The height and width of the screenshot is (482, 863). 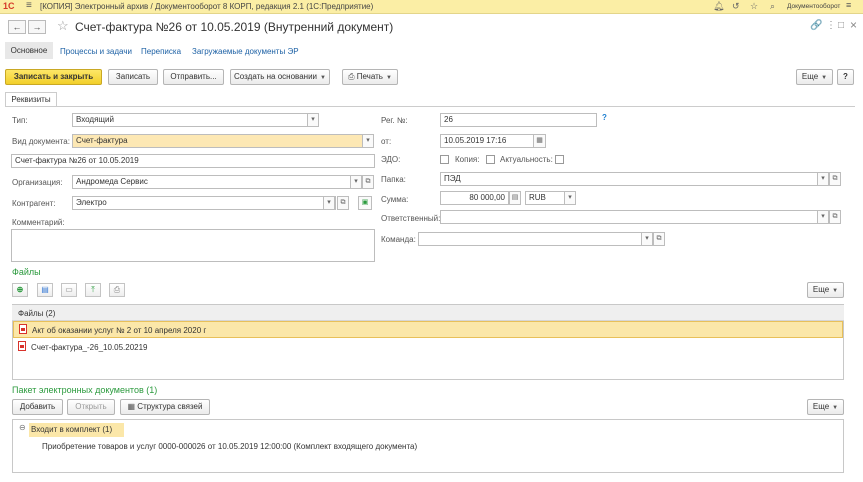 What do you see at coordinates (398, 239) in the screenshot?
I see `team-label: Команда:` at bounding box center [398, 239].